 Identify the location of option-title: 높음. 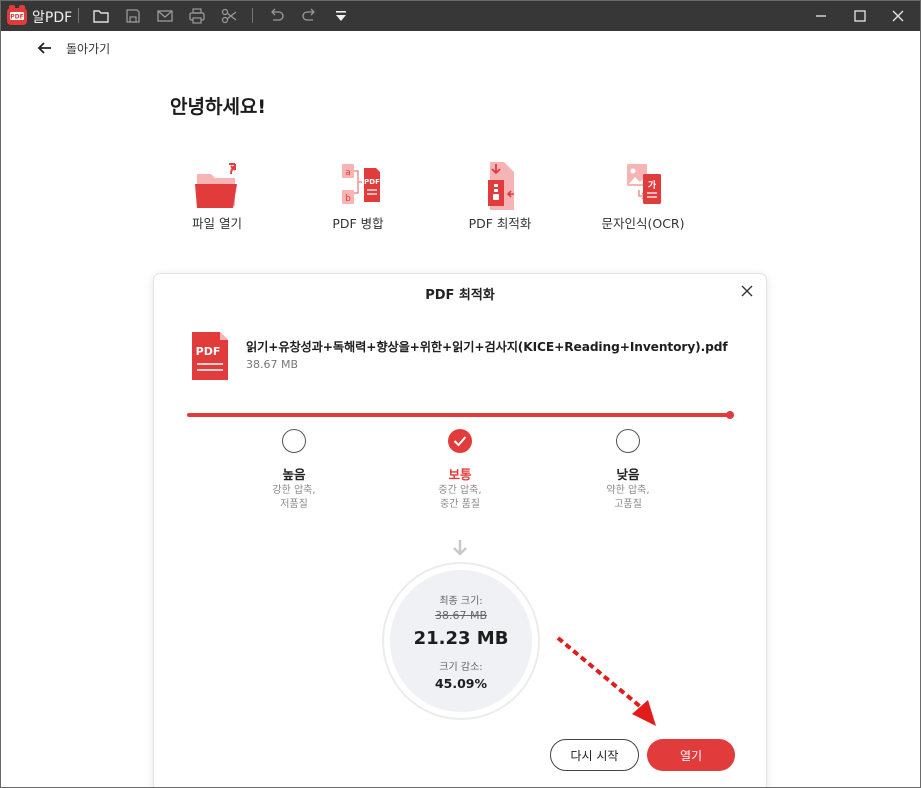
(294, 474).